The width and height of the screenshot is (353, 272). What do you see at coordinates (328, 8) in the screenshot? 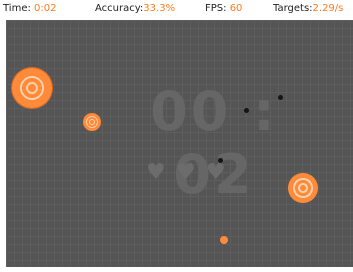
I see `targets-value: 2.29/s` at bounding box center [328, 8].